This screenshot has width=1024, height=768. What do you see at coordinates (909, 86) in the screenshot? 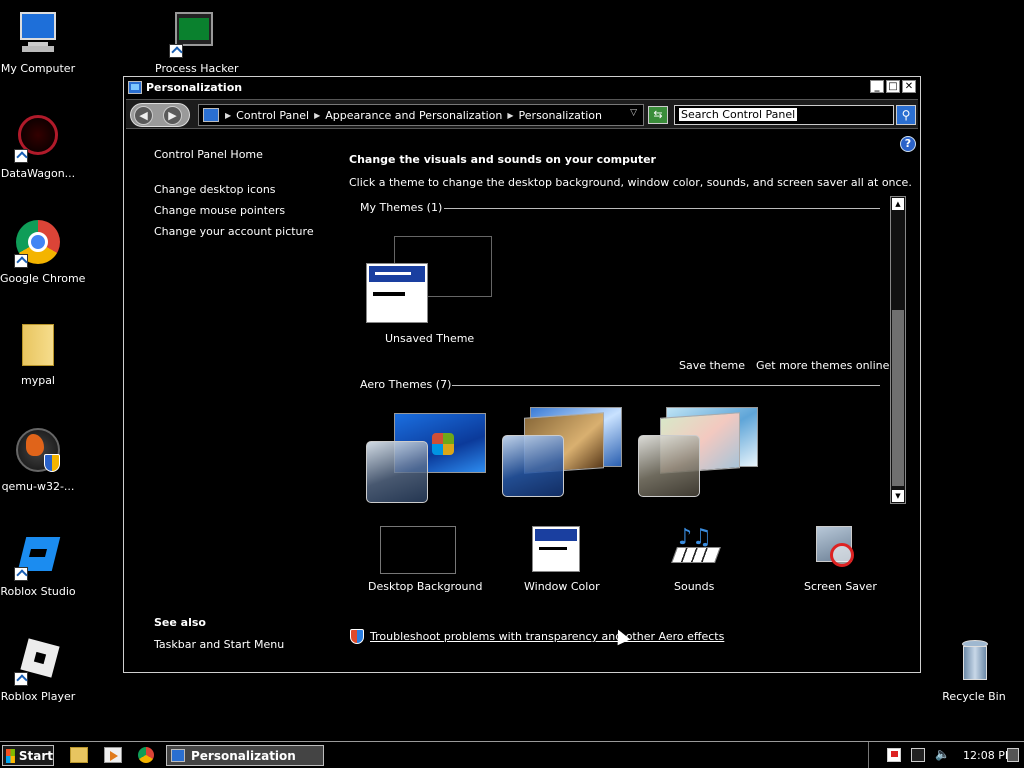
I see `close-button: ✕` at bounding box center [909, 86].